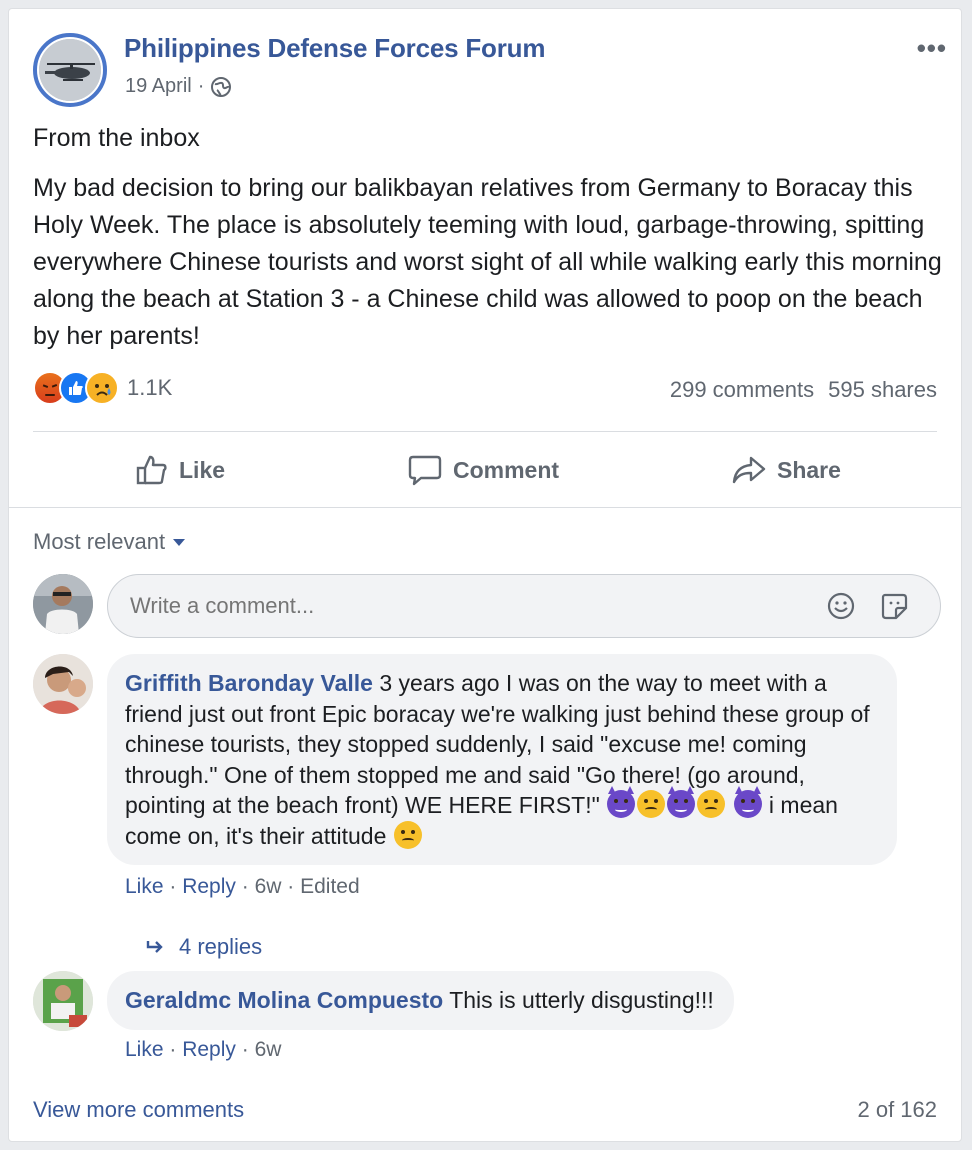 This screenshot has width=972, height=1150. I want to click on comments-count: 299 comments, so click(742, 390).